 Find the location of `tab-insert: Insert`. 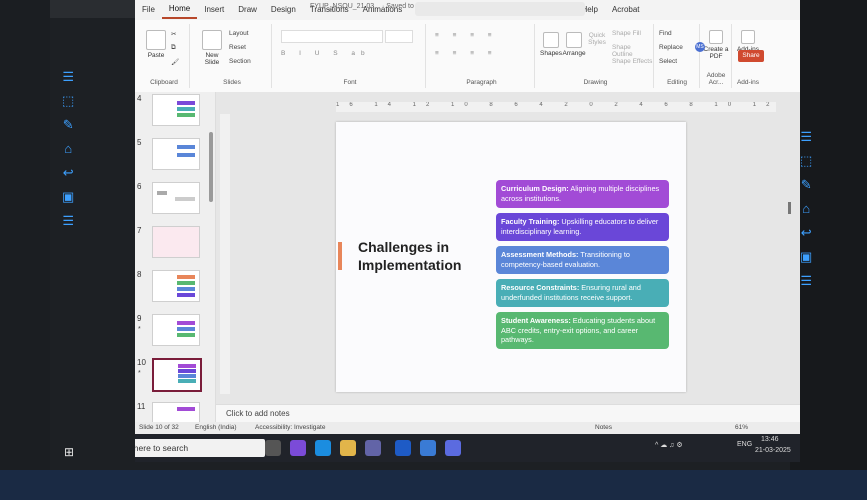

tab-insert: Insert is located at coordinates (214, 10).